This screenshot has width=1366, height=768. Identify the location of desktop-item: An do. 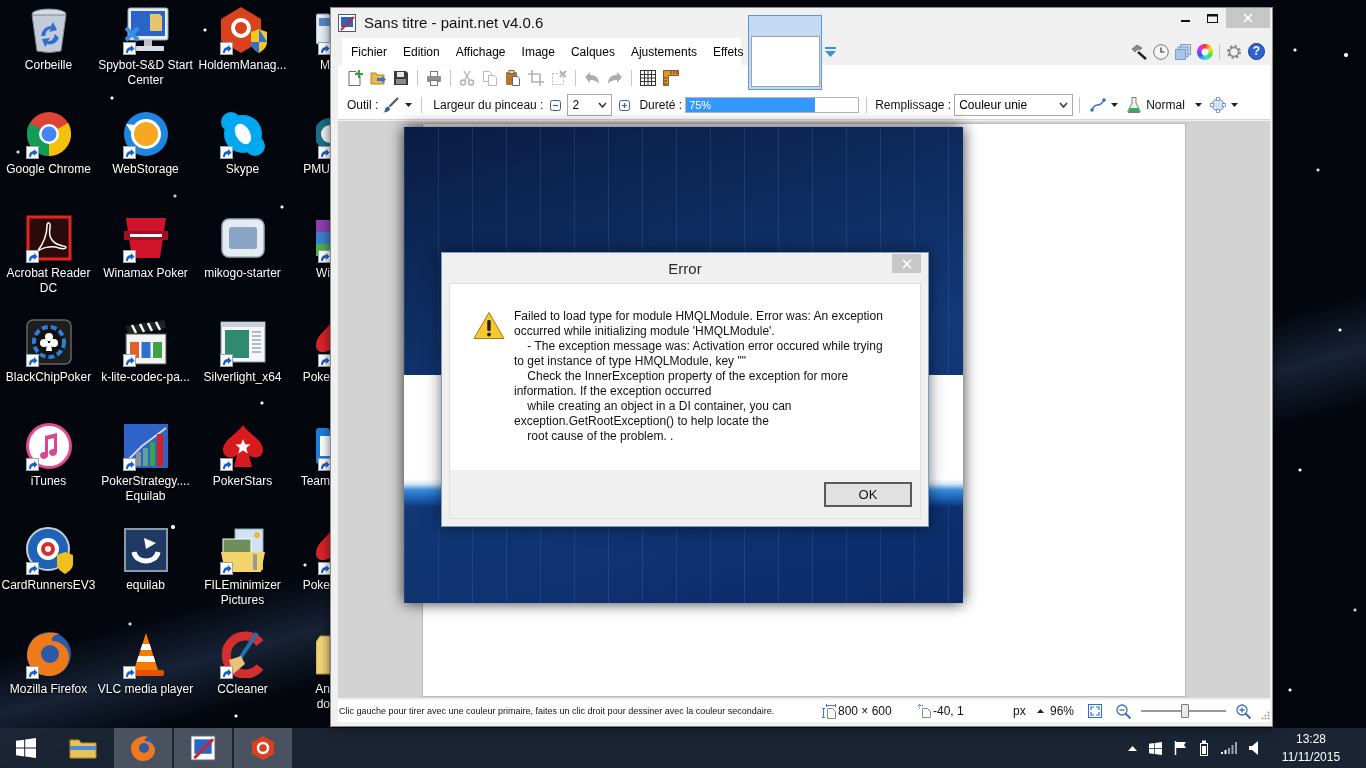
(310, 669).